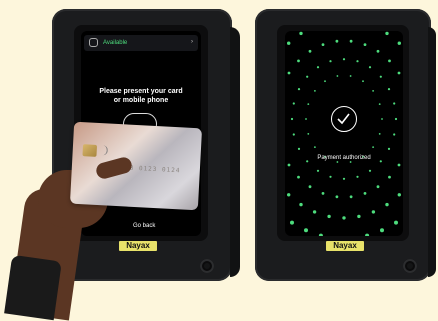  I want to click on check-circle-icon, so click(344, 119).